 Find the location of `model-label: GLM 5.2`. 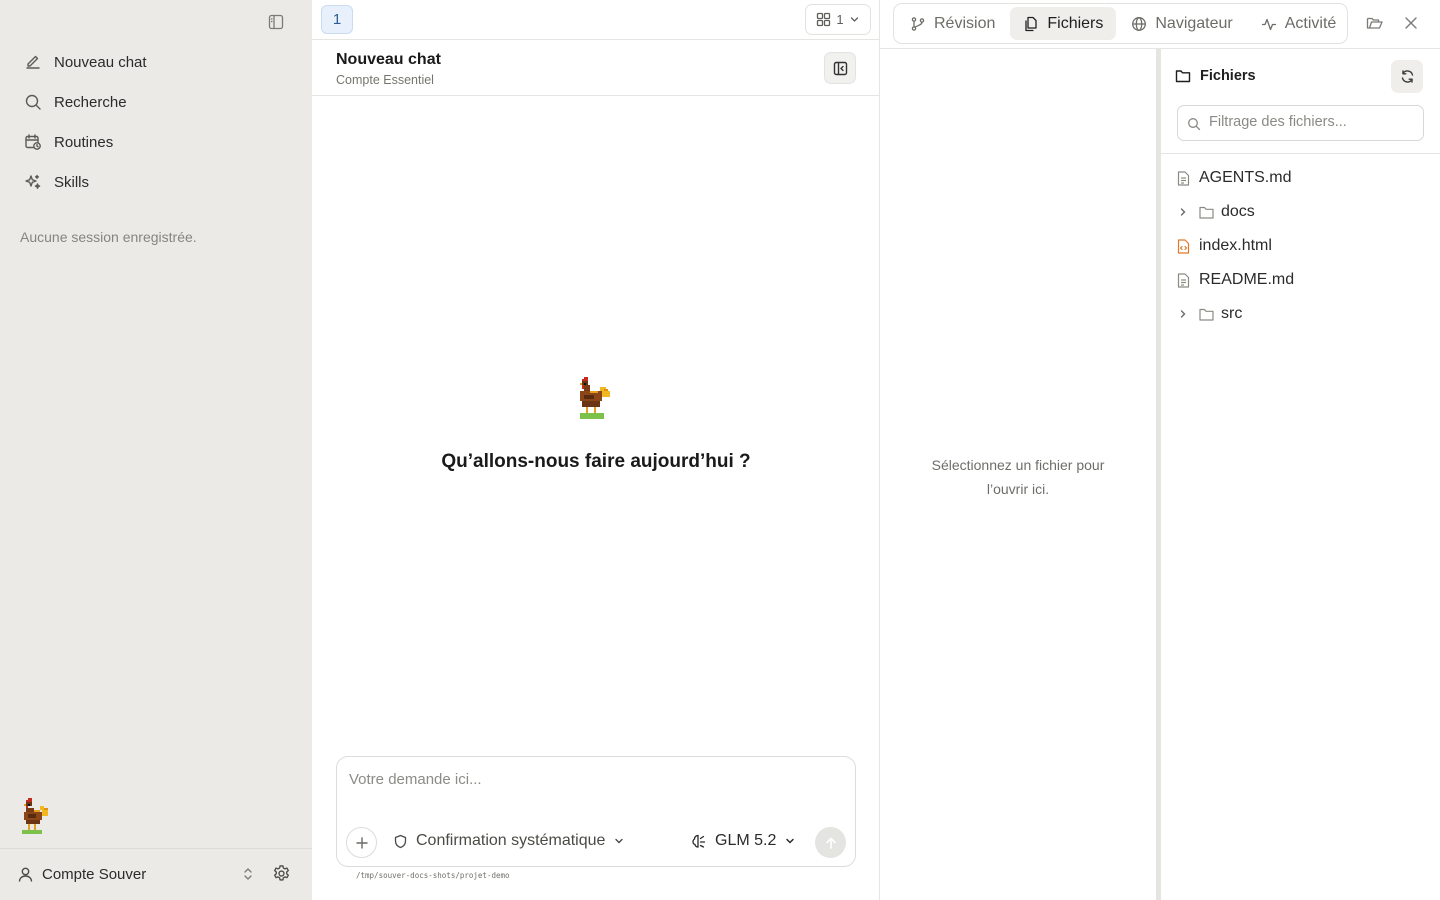

model-label: GLM 5.2 is located at coordinates (746, 840).